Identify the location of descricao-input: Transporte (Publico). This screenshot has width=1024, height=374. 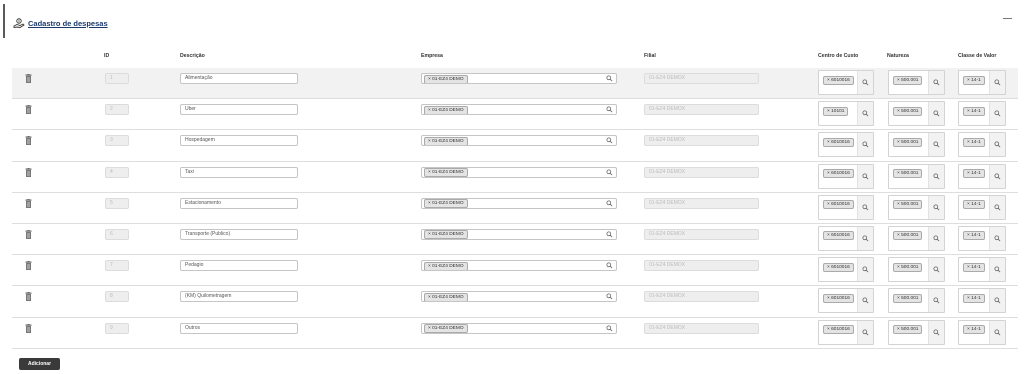
(239, 234).